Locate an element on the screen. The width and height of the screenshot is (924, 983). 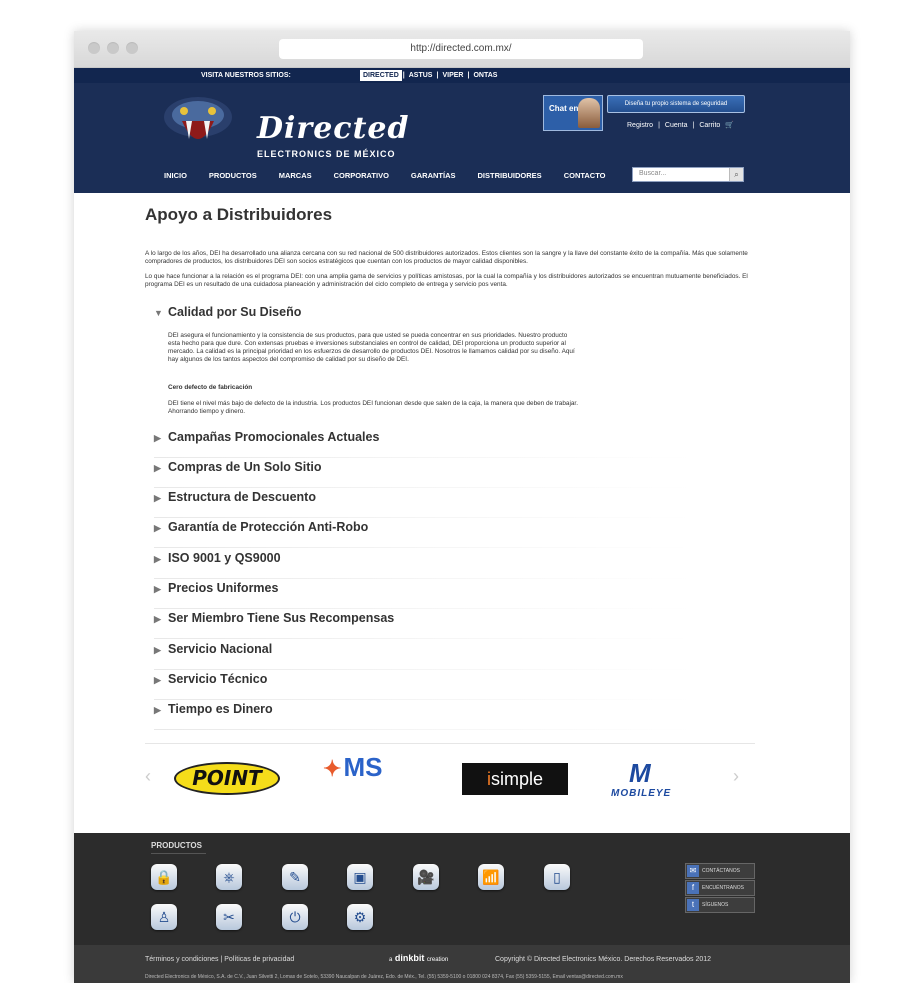
accordion-title: Servicio Técnico is located at coordinates (218, 679).